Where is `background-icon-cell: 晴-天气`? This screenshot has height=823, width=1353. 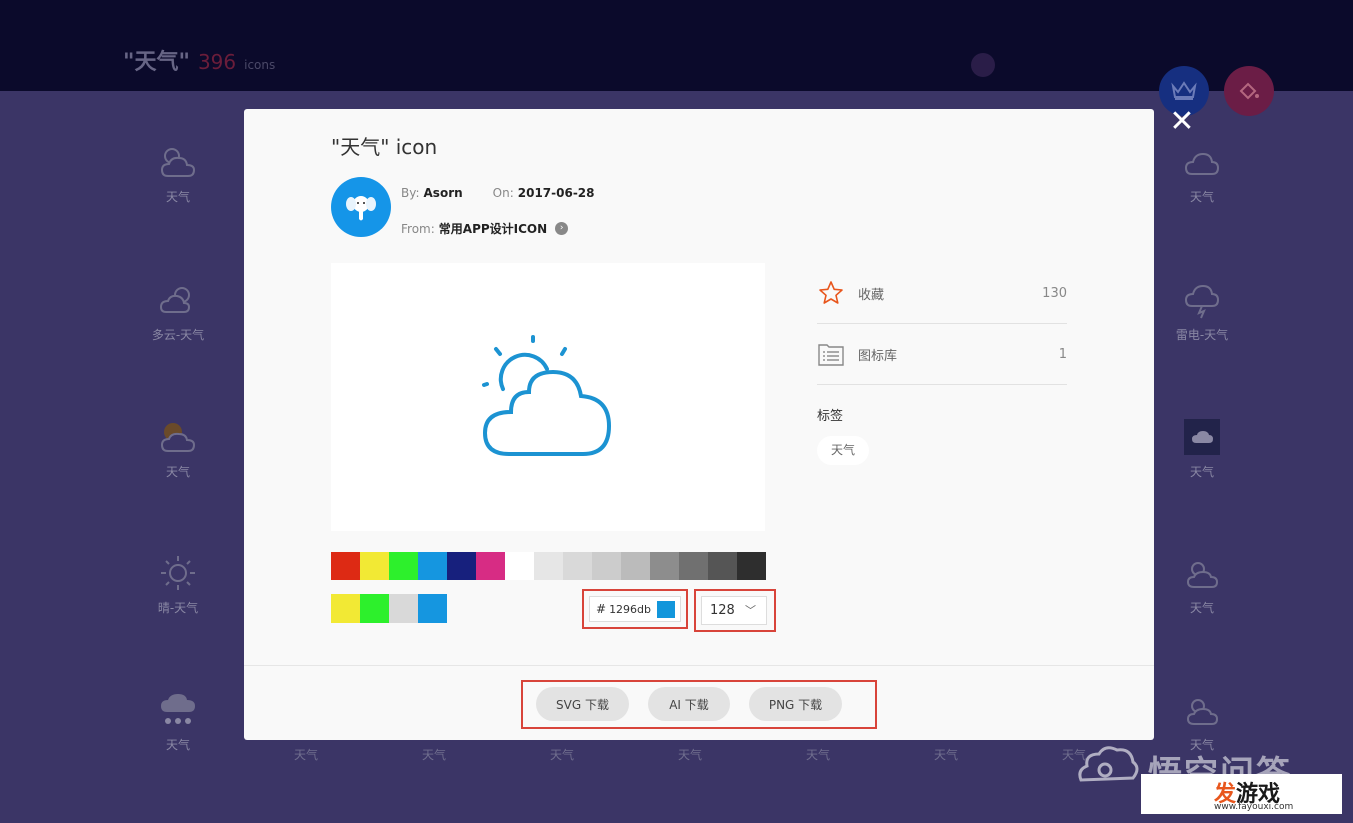
background-icon-cell: 晴-天气 is located at coordinates (178, 584).